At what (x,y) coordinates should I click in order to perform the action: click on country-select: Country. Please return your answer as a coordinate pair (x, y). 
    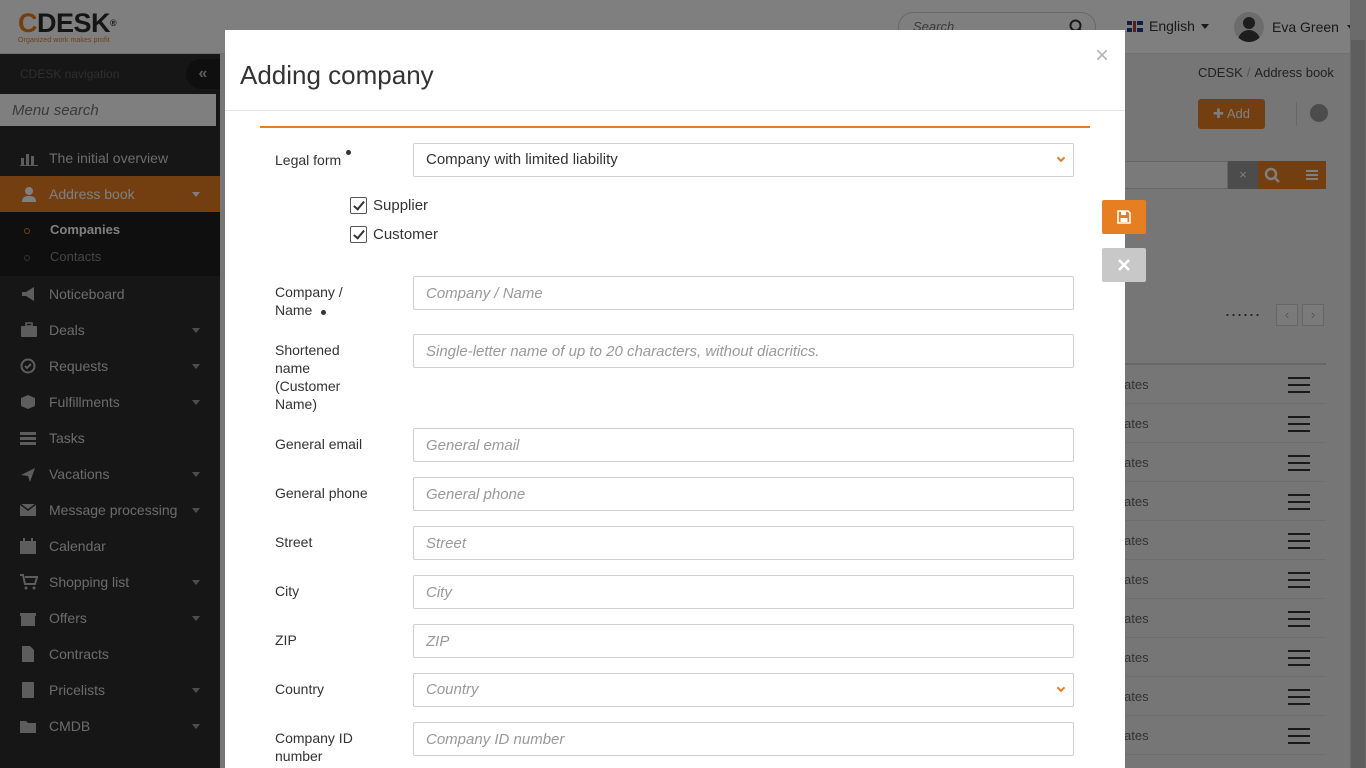
    Looking at the image, I should click on (743, 690).